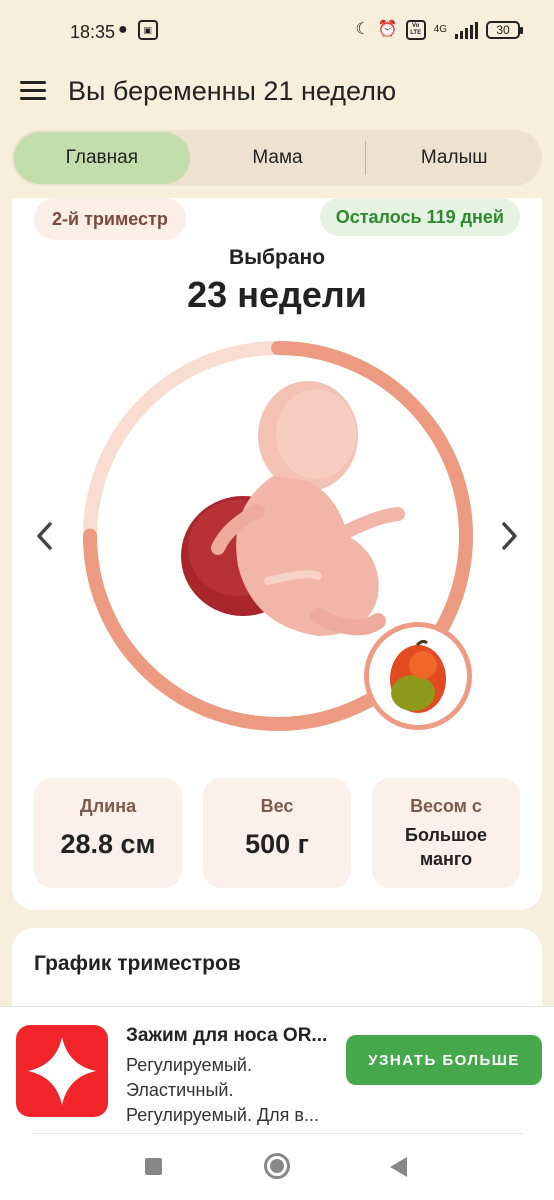 The height and width of the screenshot is (1200, 554). I want to click on status-bar: 18:35 ● ▣ ☾ ⏰ Vo LTE 4G 30, so click(277, 31).